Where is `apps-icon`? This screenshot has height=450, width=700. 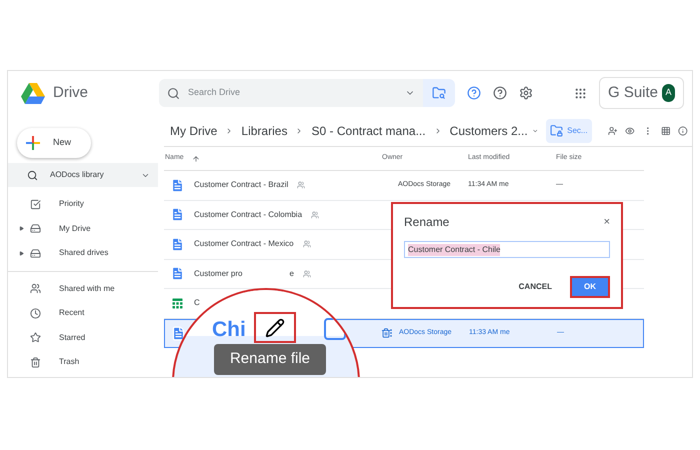 apps-icon is located at coordinates (580, 93).